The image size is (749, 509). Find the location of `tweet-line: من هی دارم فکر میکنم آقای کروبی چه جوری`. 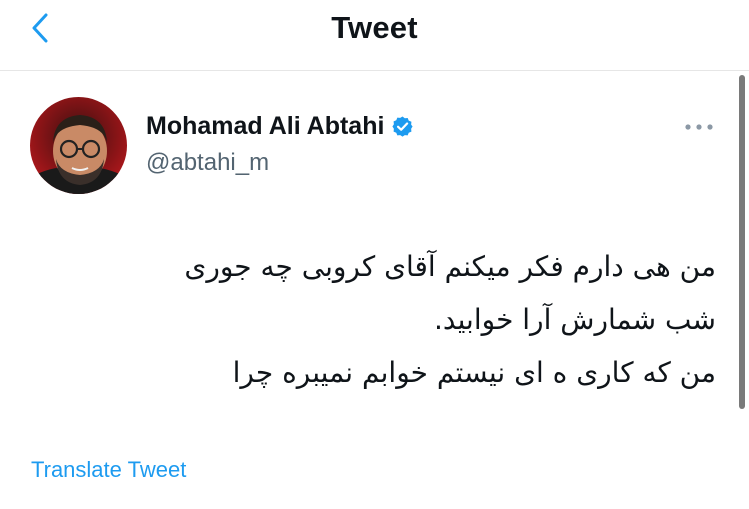

tweet-line: من هی دارم فکر میکنم آقای کروبی چه جوری is located at coordinates (450, 266).